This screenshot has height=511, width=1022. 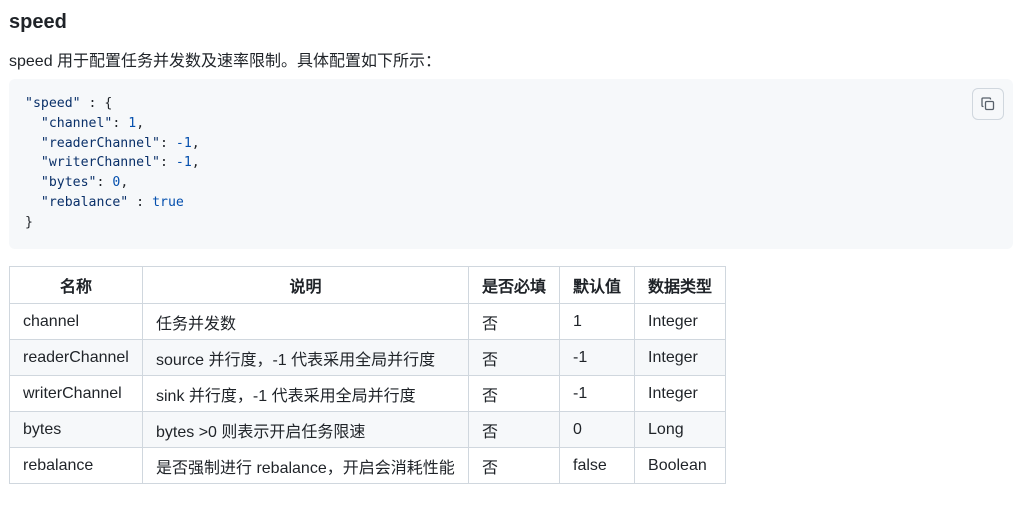 I want to click on cell-type: Long, so click(x=680, y=429).